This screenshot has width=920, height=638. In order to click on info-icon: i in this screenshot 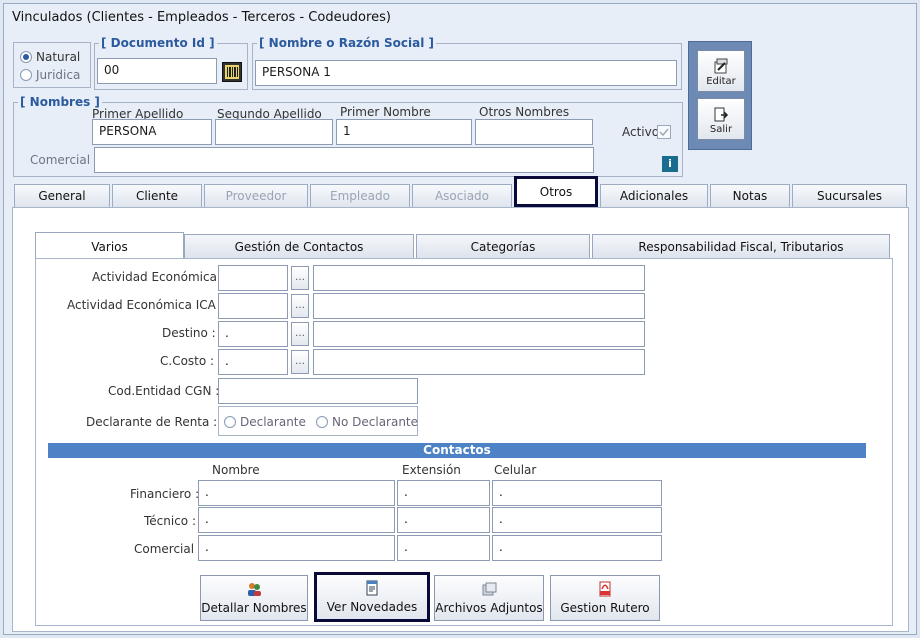, I will do `click(670, 164)`.